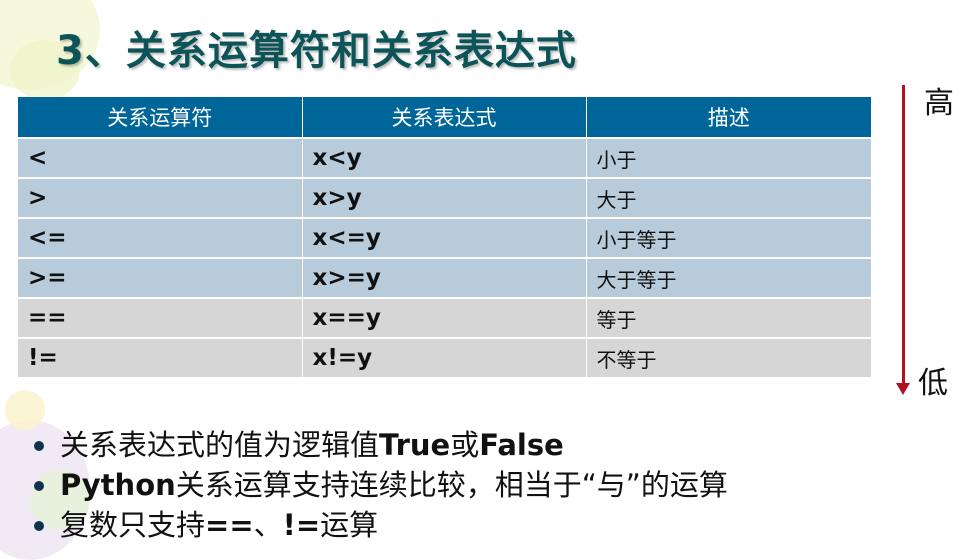 This screenshot has height=560, width=962. I want to click on table-row: < x<y 小于, so click(444, 158).